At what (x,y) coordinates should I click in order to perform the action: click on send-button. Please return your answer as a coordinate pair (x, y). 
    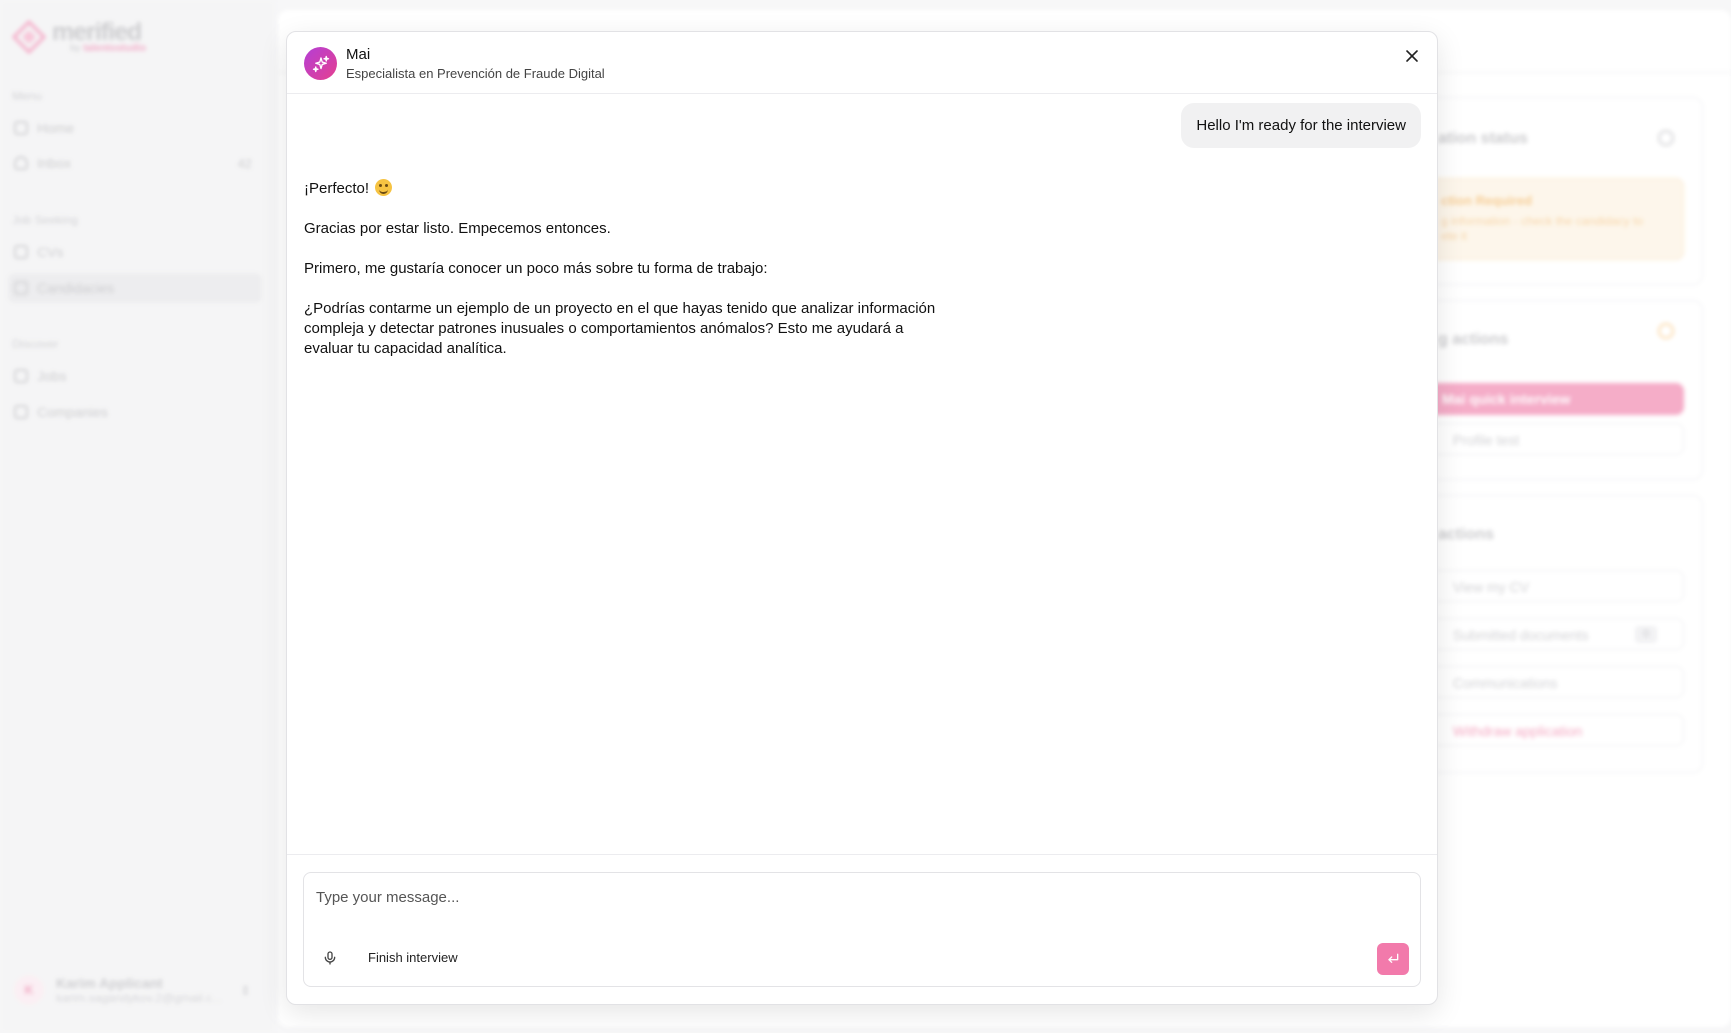
    Looking at the image, I should click on (1393, 959).